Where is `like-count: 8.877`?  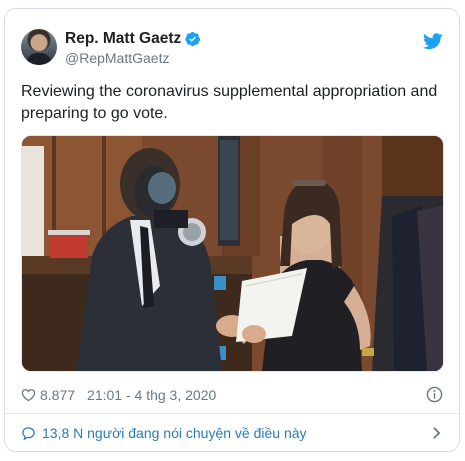
like-count: 8.877 is located at coordinates (57, 395).